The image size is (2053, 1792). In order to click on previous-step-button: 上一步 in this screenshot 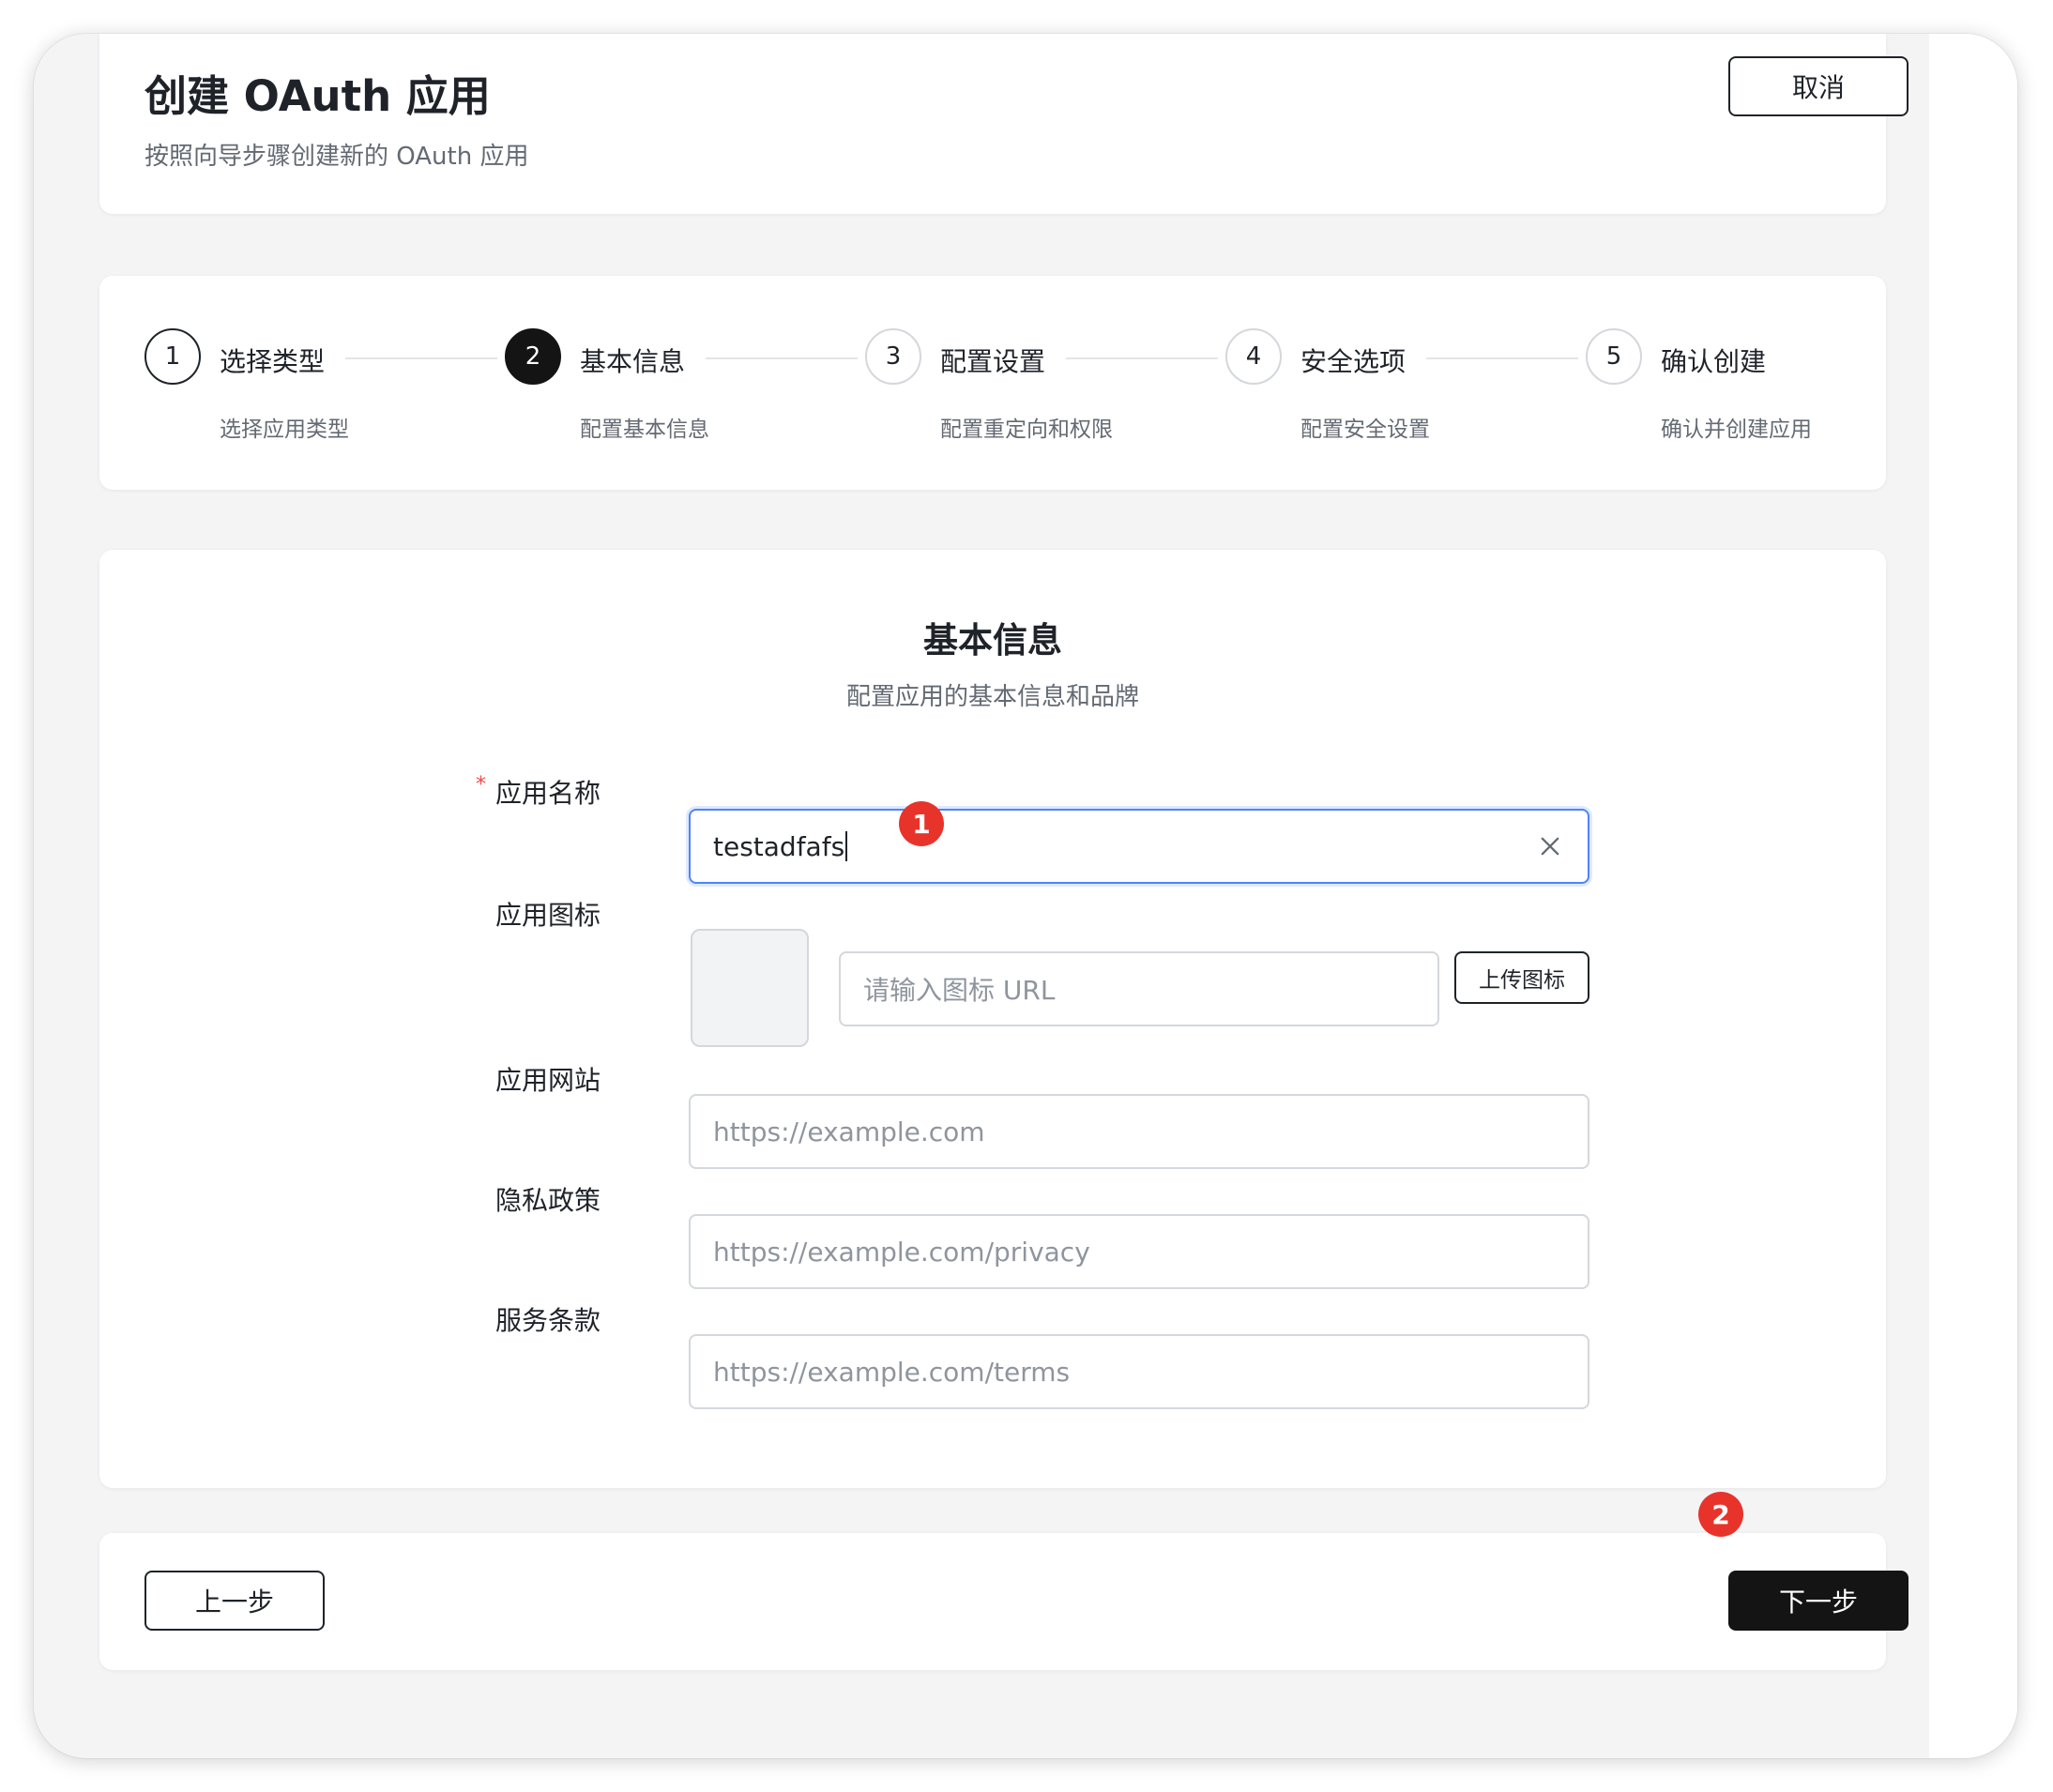, I will do `click(234, 1601)`.